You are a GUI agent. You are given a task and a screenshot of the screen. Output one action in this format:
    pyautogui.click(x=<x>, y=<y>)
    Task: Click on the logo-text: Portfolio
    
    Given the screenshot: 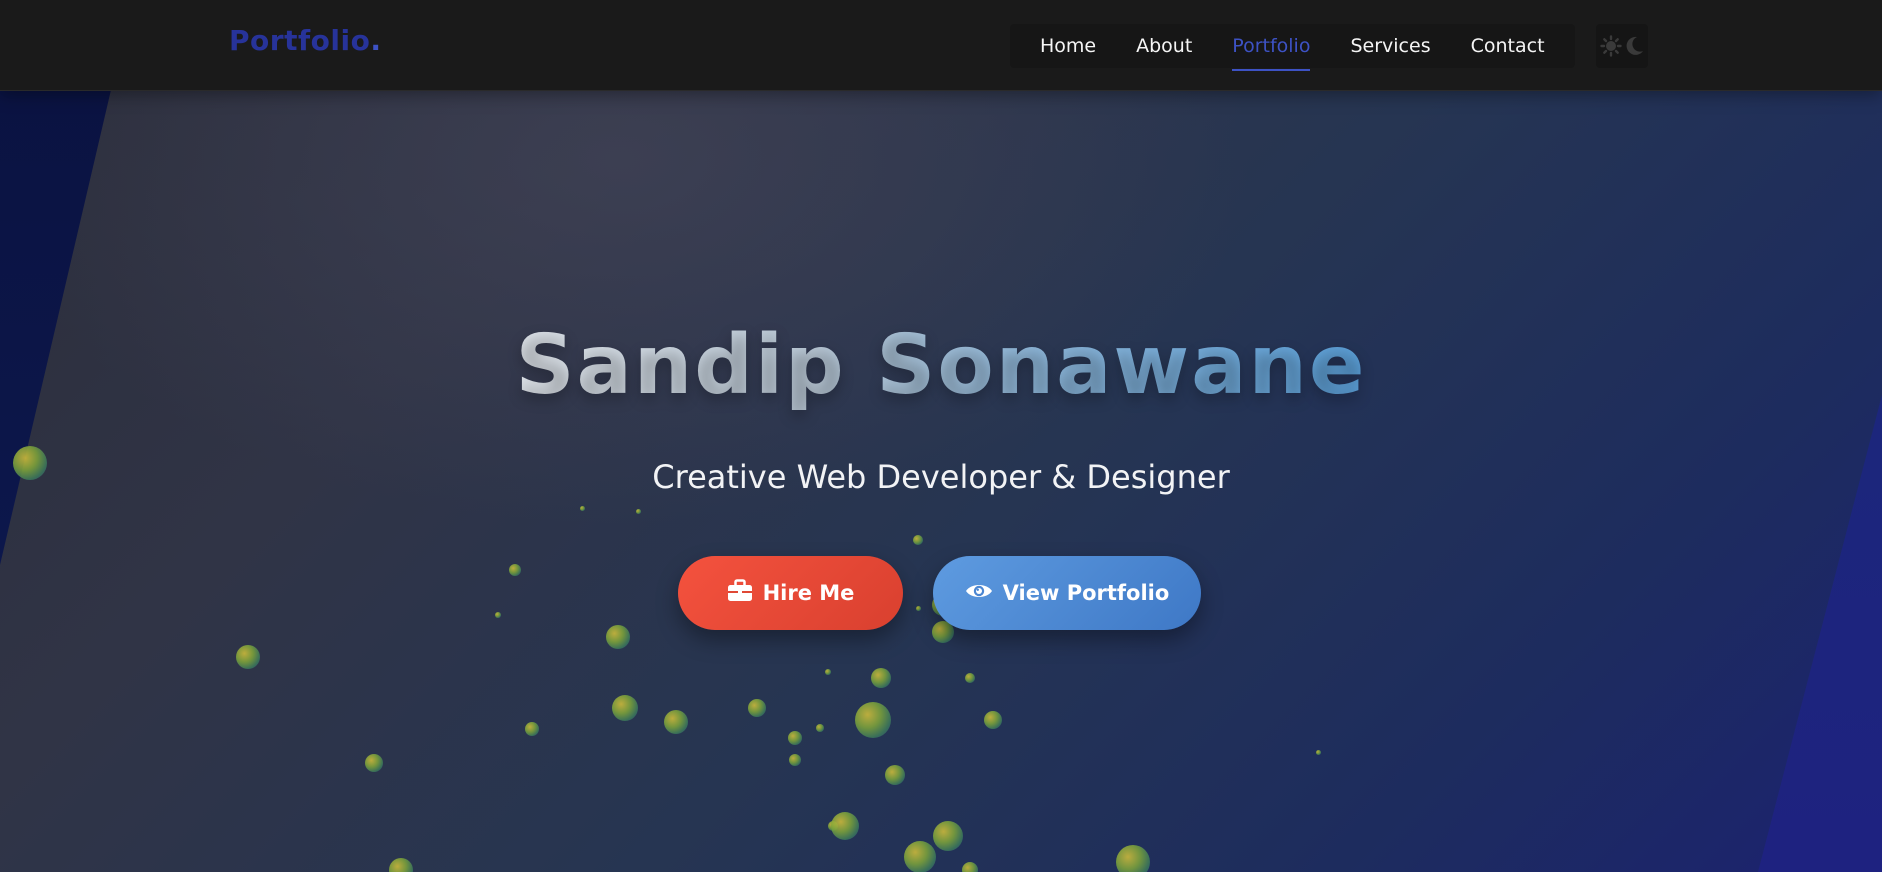 What is the action you would take?
    pyautogui.click(x=300, y=40)
    